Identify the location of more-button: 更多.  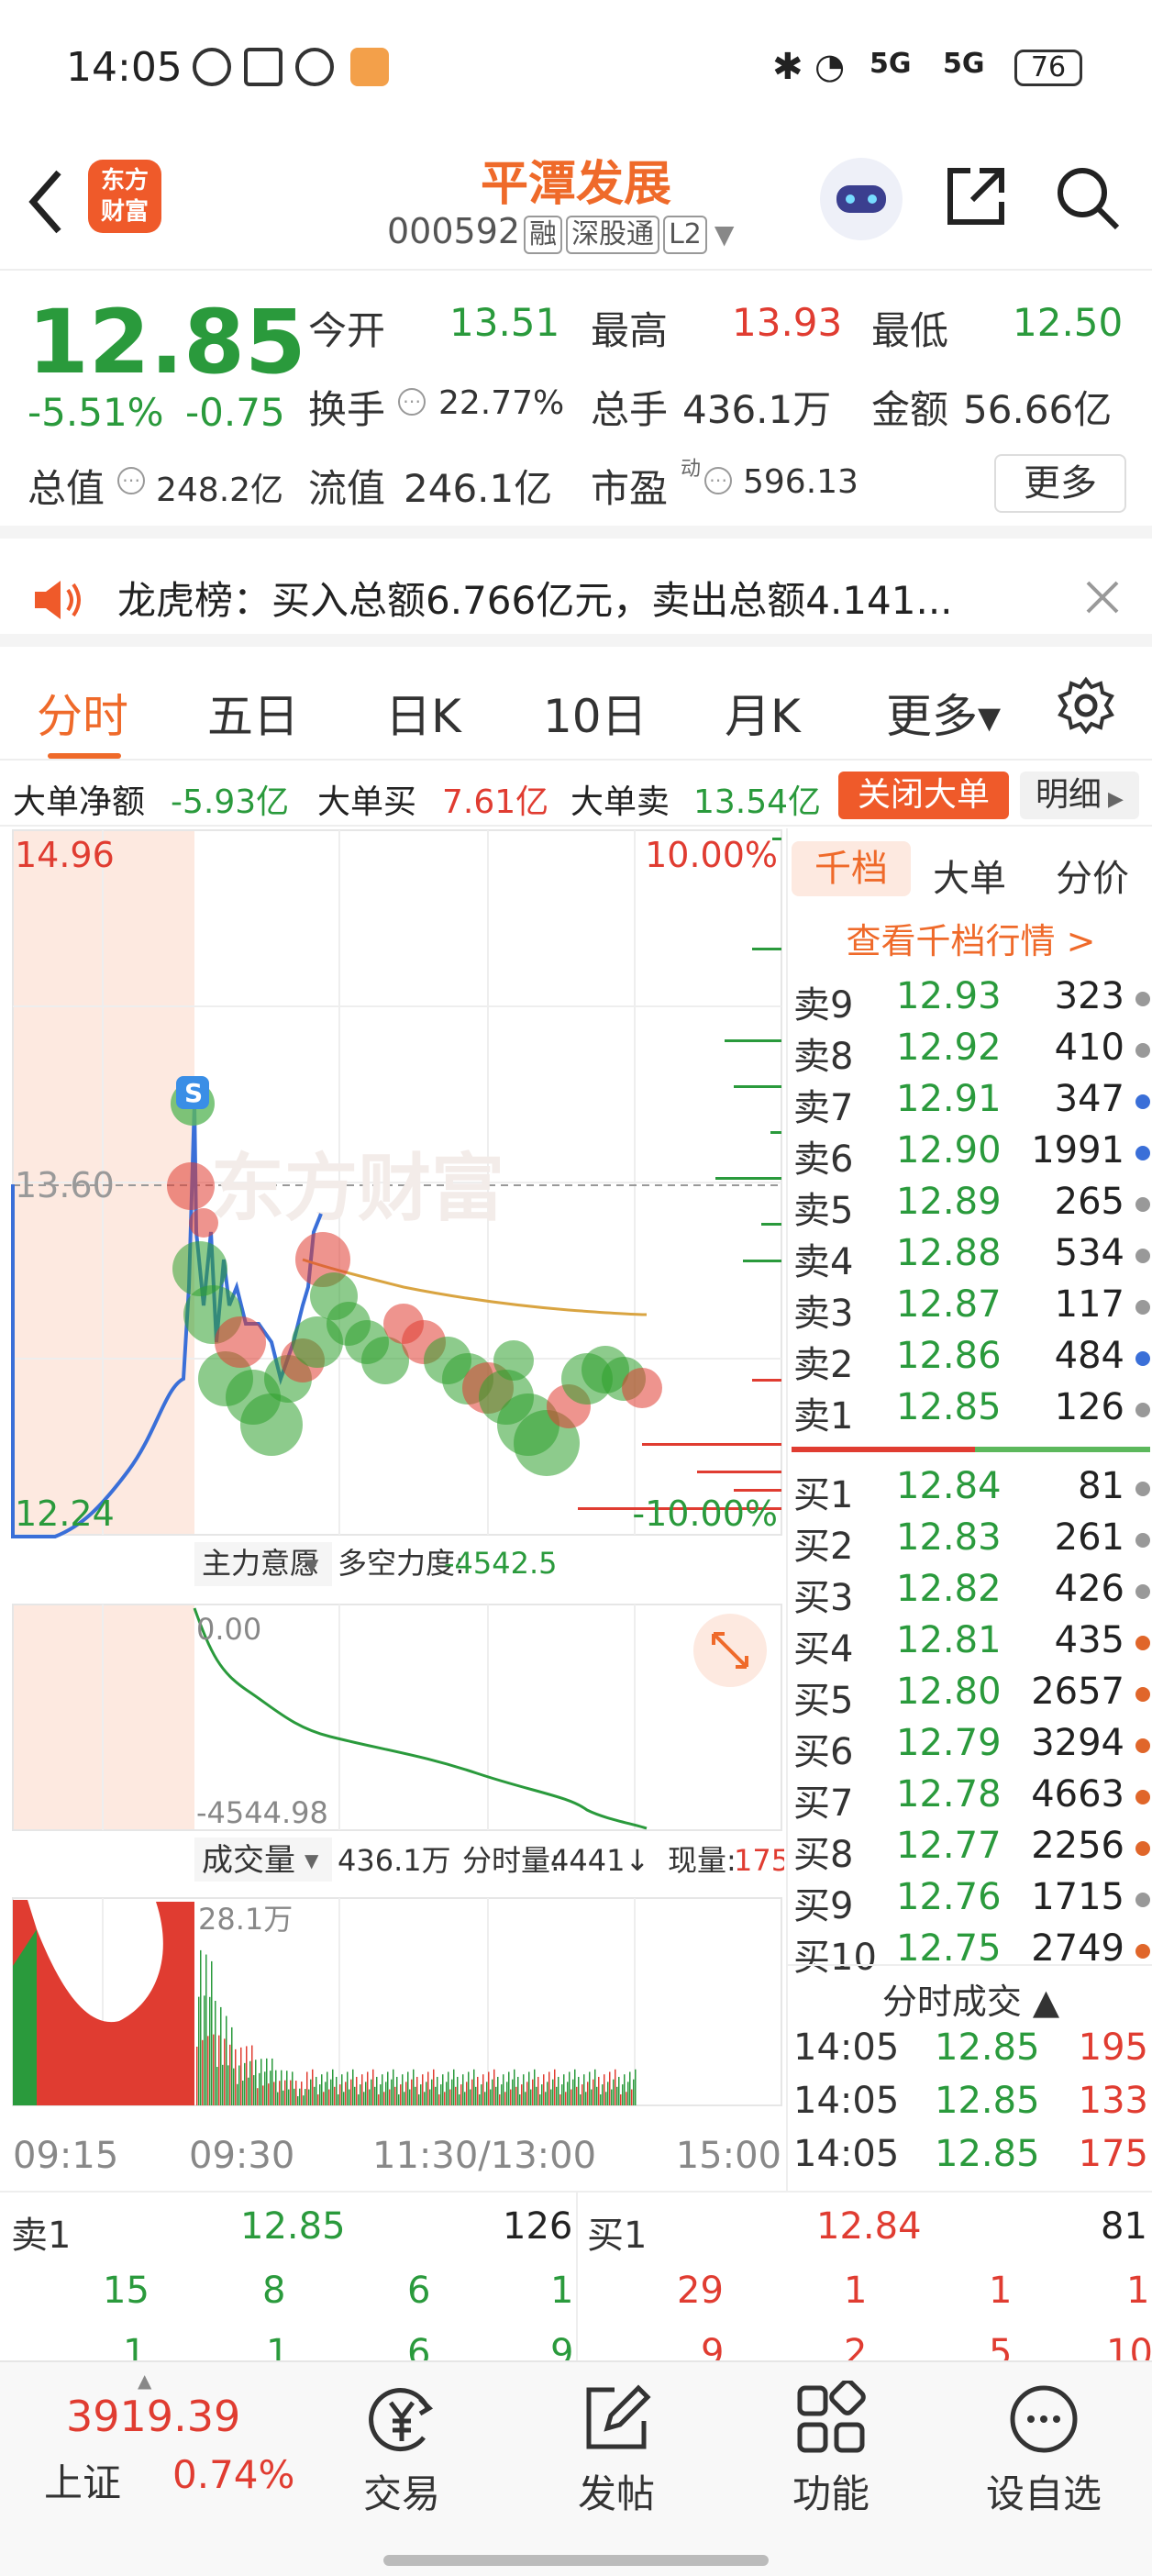
(1060, 483).